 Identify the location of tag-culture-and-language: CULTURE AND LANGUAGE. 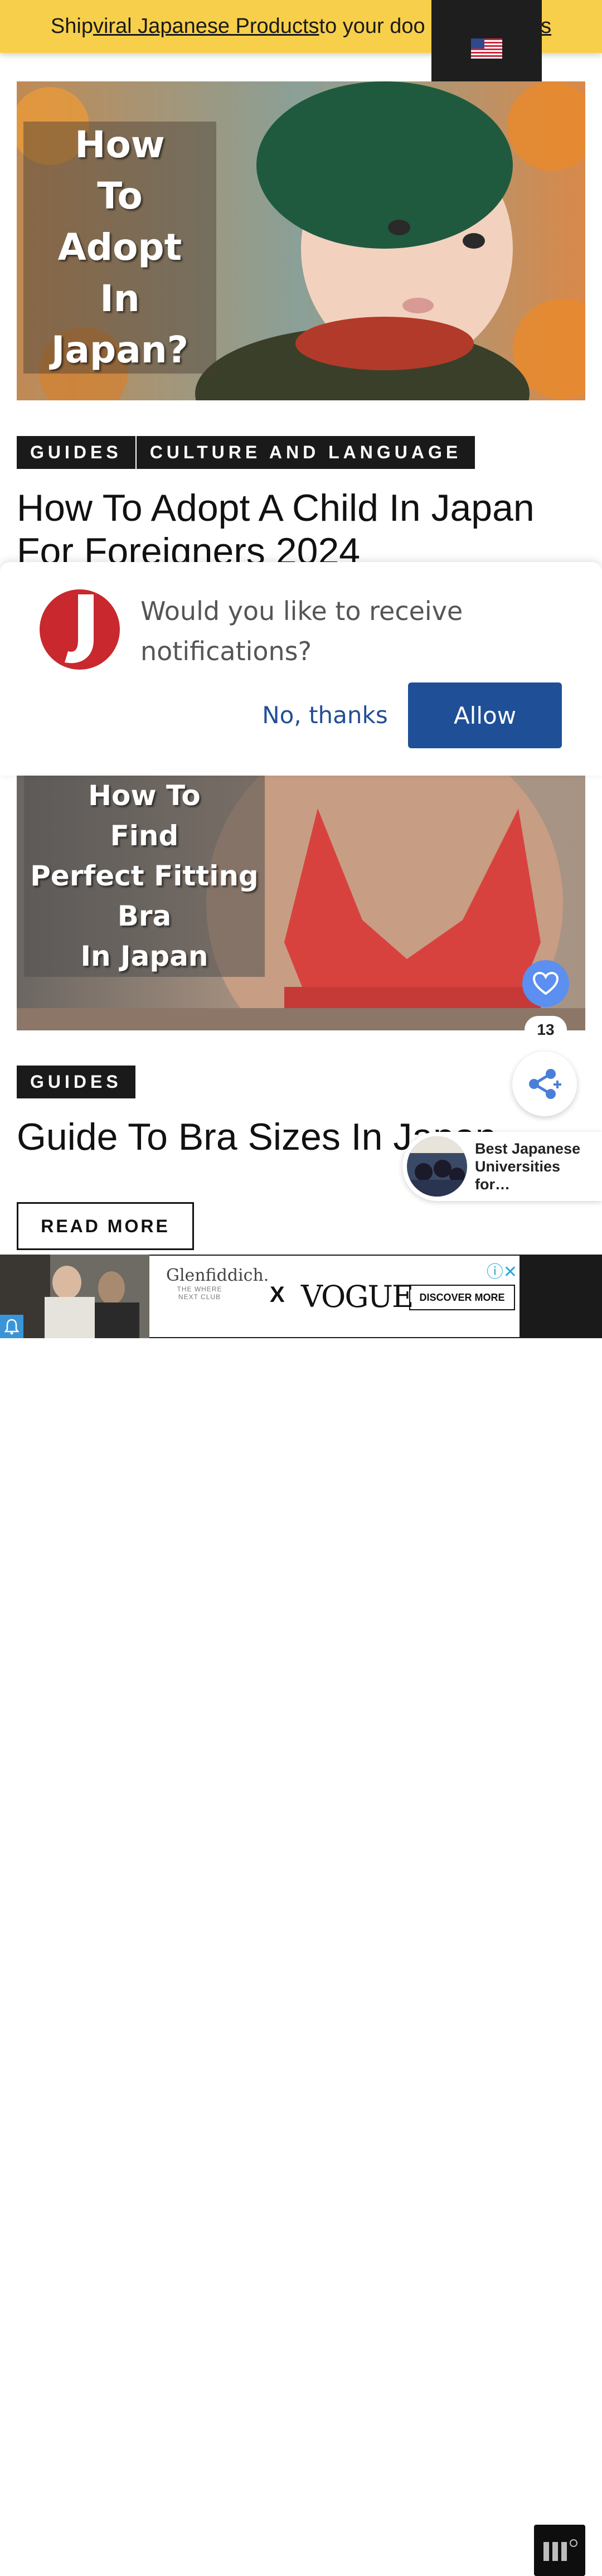
(305, 452).